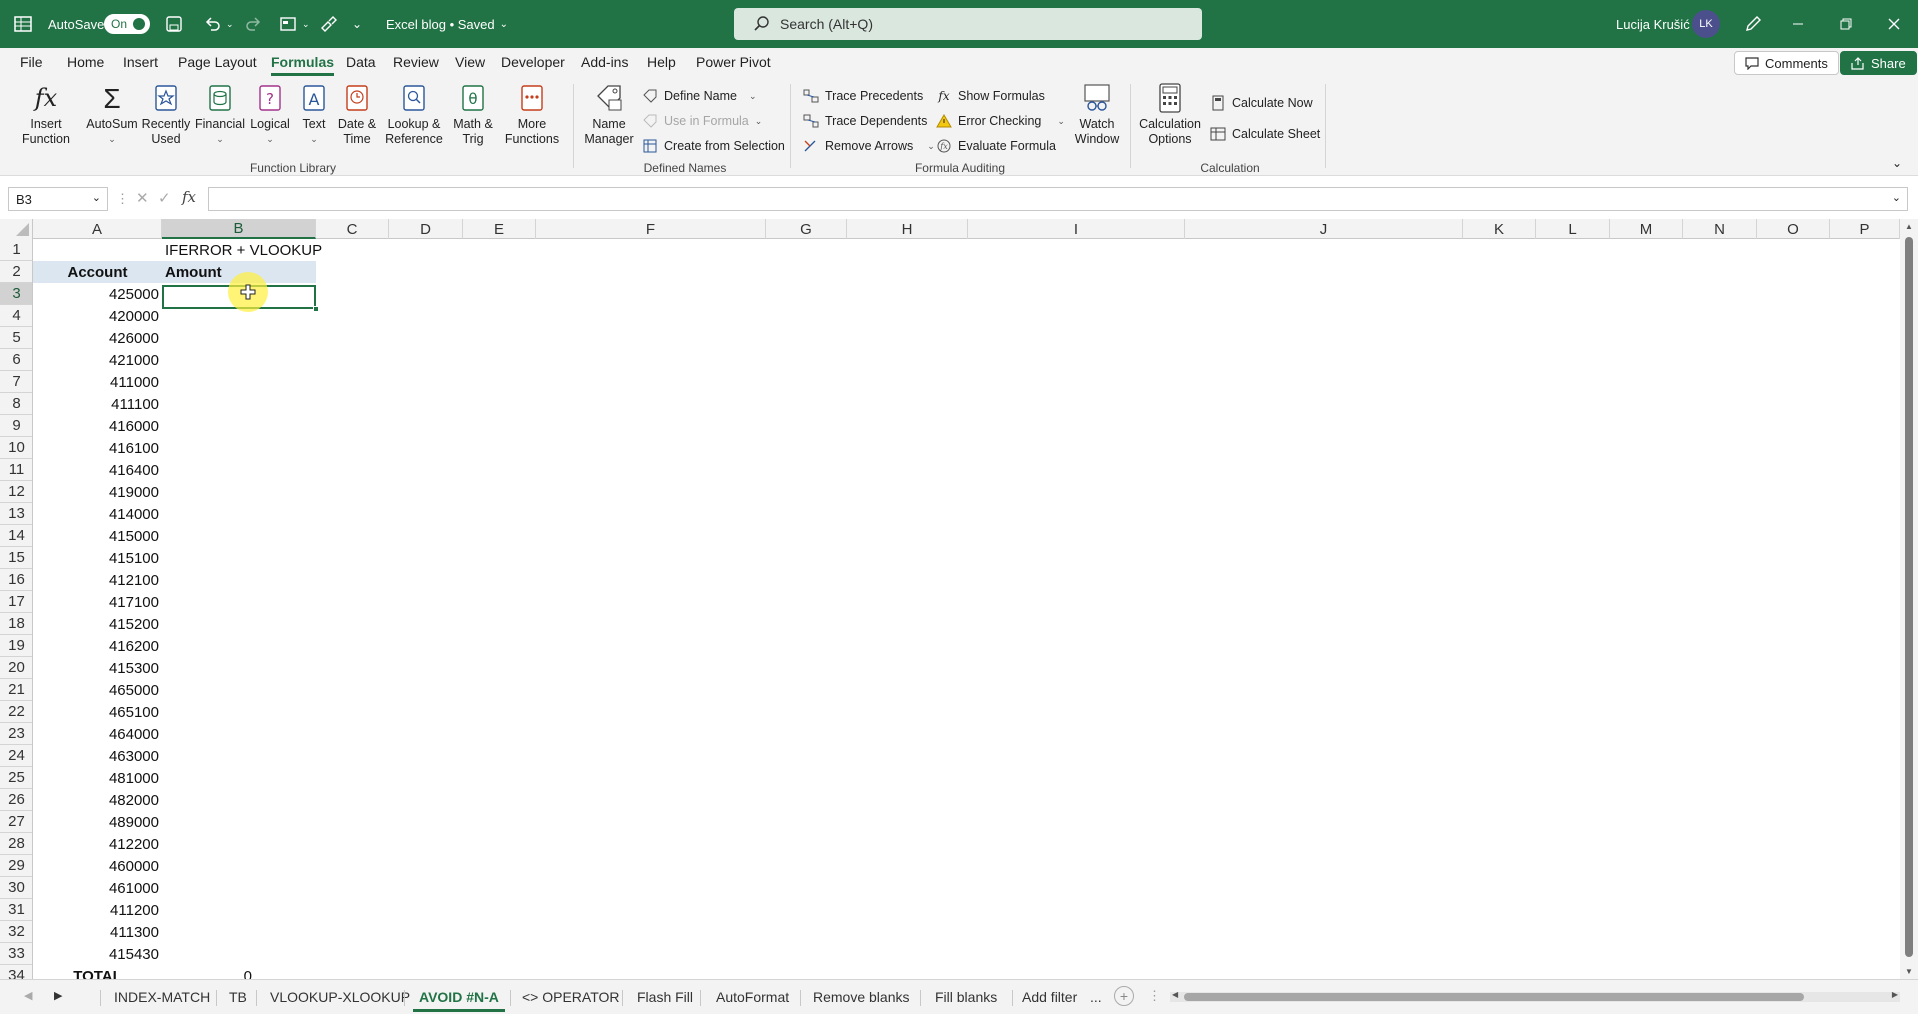  I want to click on account-cell: 489000, so click(97, 822).